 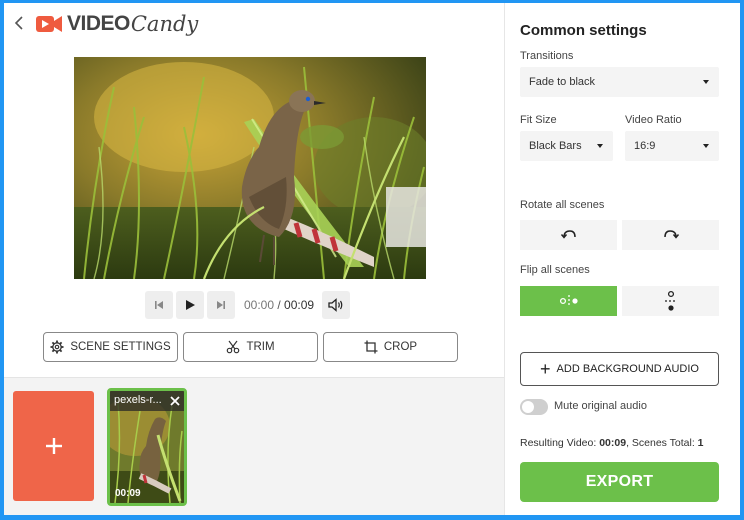 I want to click on volume-button, so click(x=336, y=305).